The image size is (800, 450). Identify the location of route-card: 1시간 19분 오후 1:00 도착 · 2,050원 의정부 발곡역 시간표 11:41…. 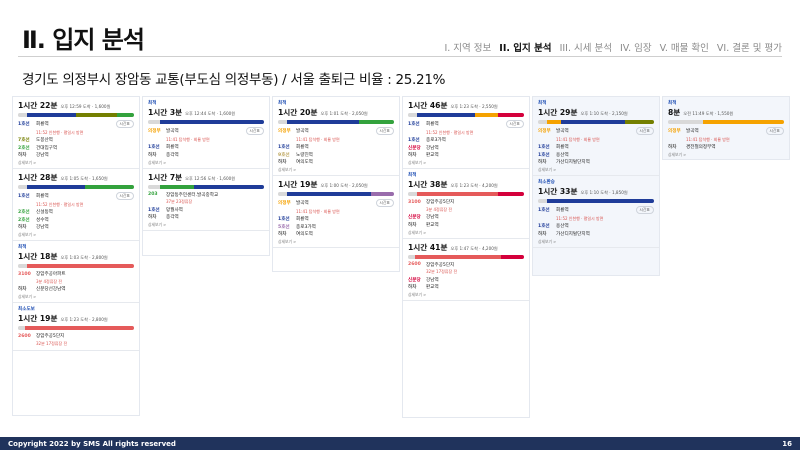
(336, 212).